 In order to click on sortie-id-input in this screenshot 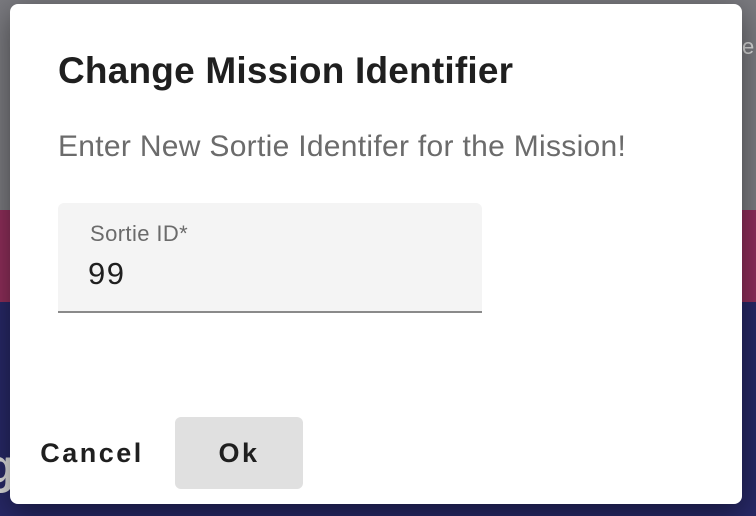, I will do `click(268, 274)`.